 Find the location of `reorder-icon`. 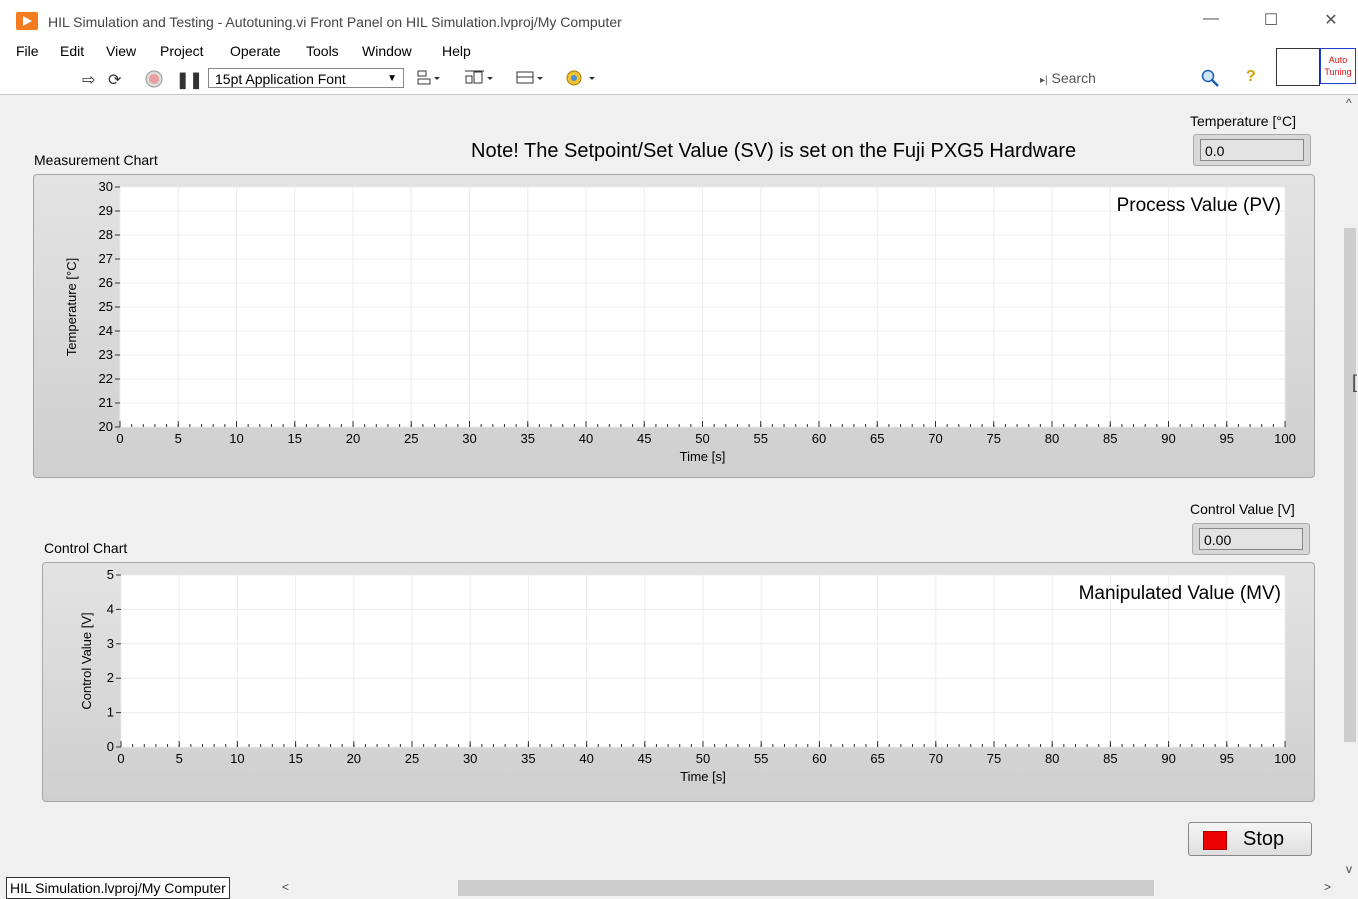

reorder-icon is located at coordinates (580, 80).